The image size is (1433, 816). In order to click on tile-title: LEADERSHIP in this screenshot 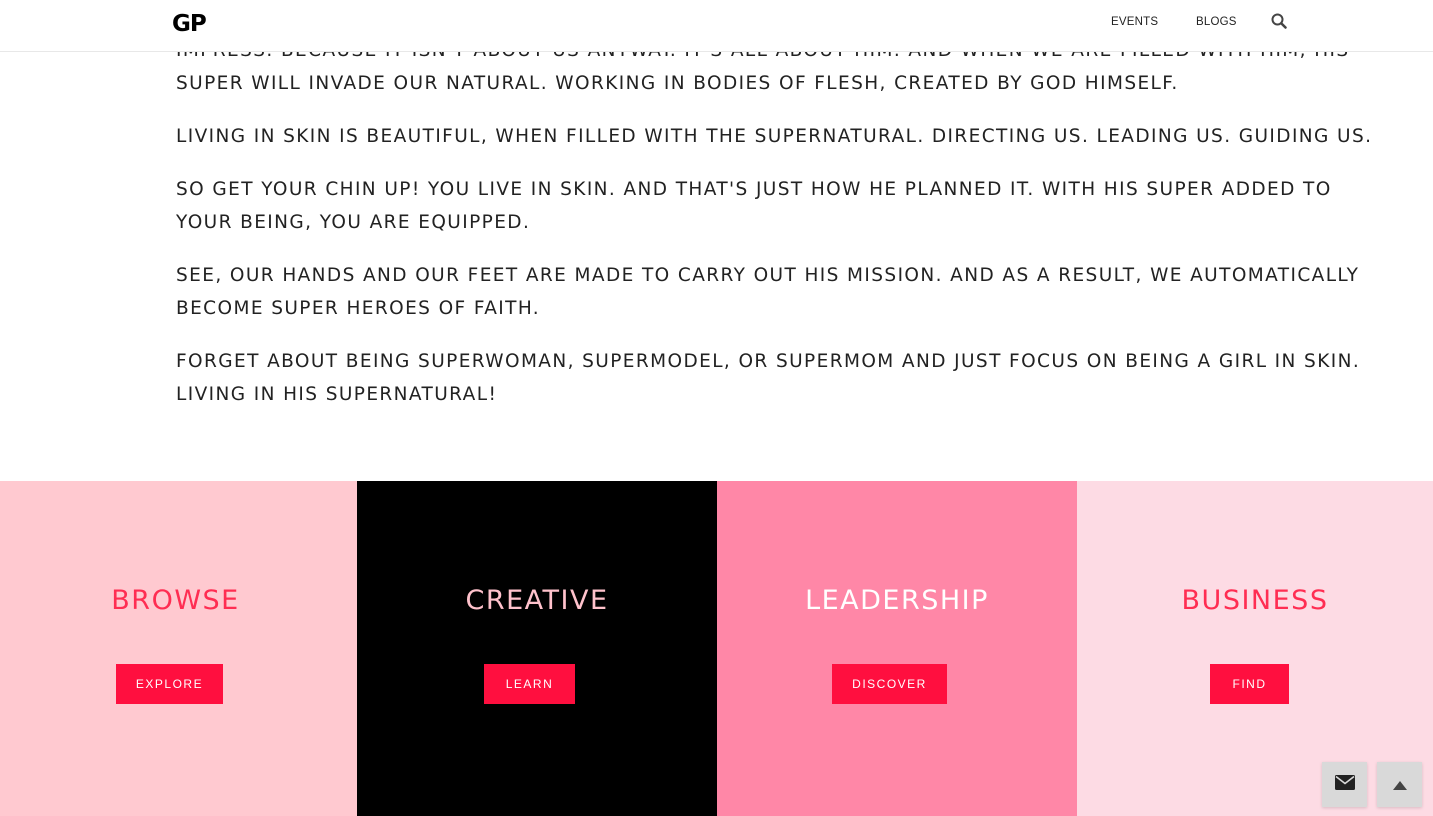, I will do `click(897, 600)`.